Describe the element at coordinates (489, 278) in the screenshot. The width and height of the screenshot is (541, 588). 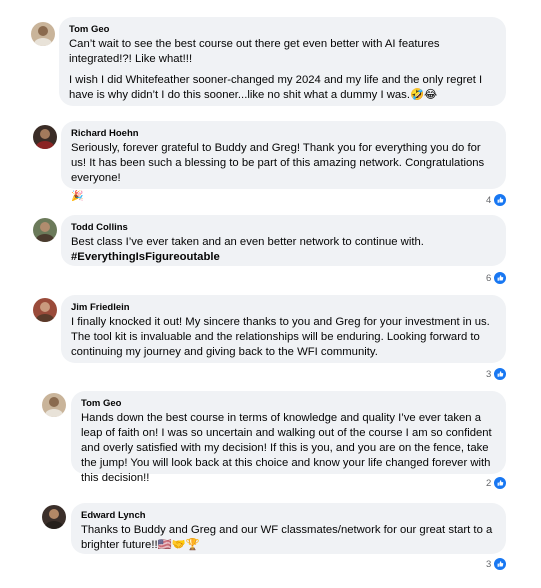
I see `reaction-count-number: 6` at that location.